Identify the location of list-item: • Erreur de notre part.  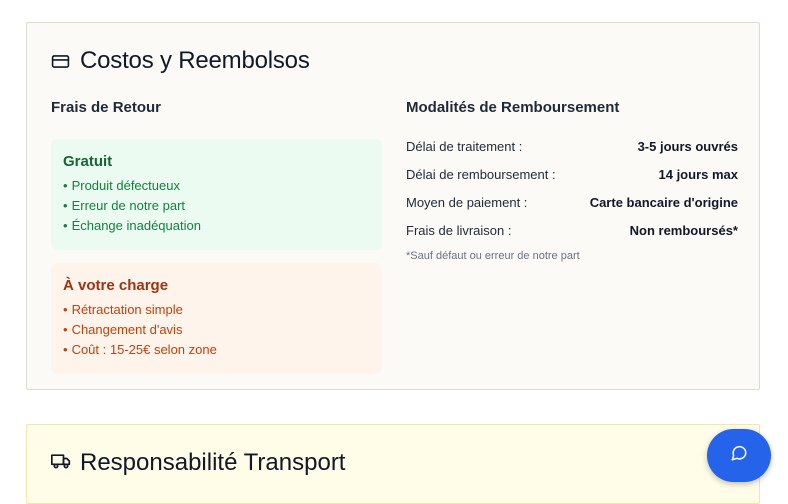
(124, 205).